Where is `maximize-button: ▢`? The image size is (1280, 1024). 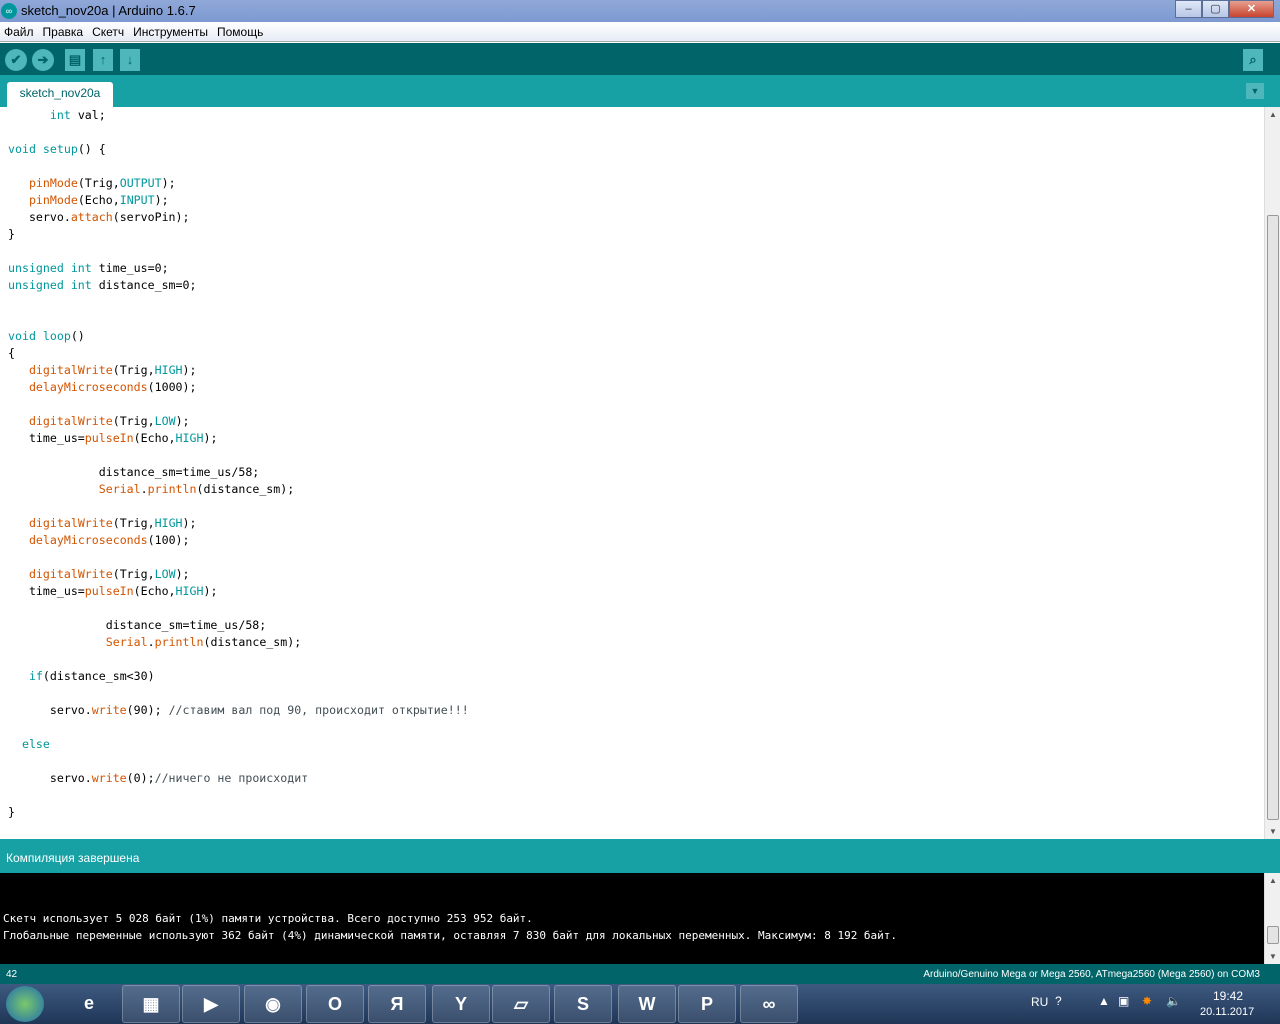 maximize-button: ▢ is located at coordinates (1215, 9).